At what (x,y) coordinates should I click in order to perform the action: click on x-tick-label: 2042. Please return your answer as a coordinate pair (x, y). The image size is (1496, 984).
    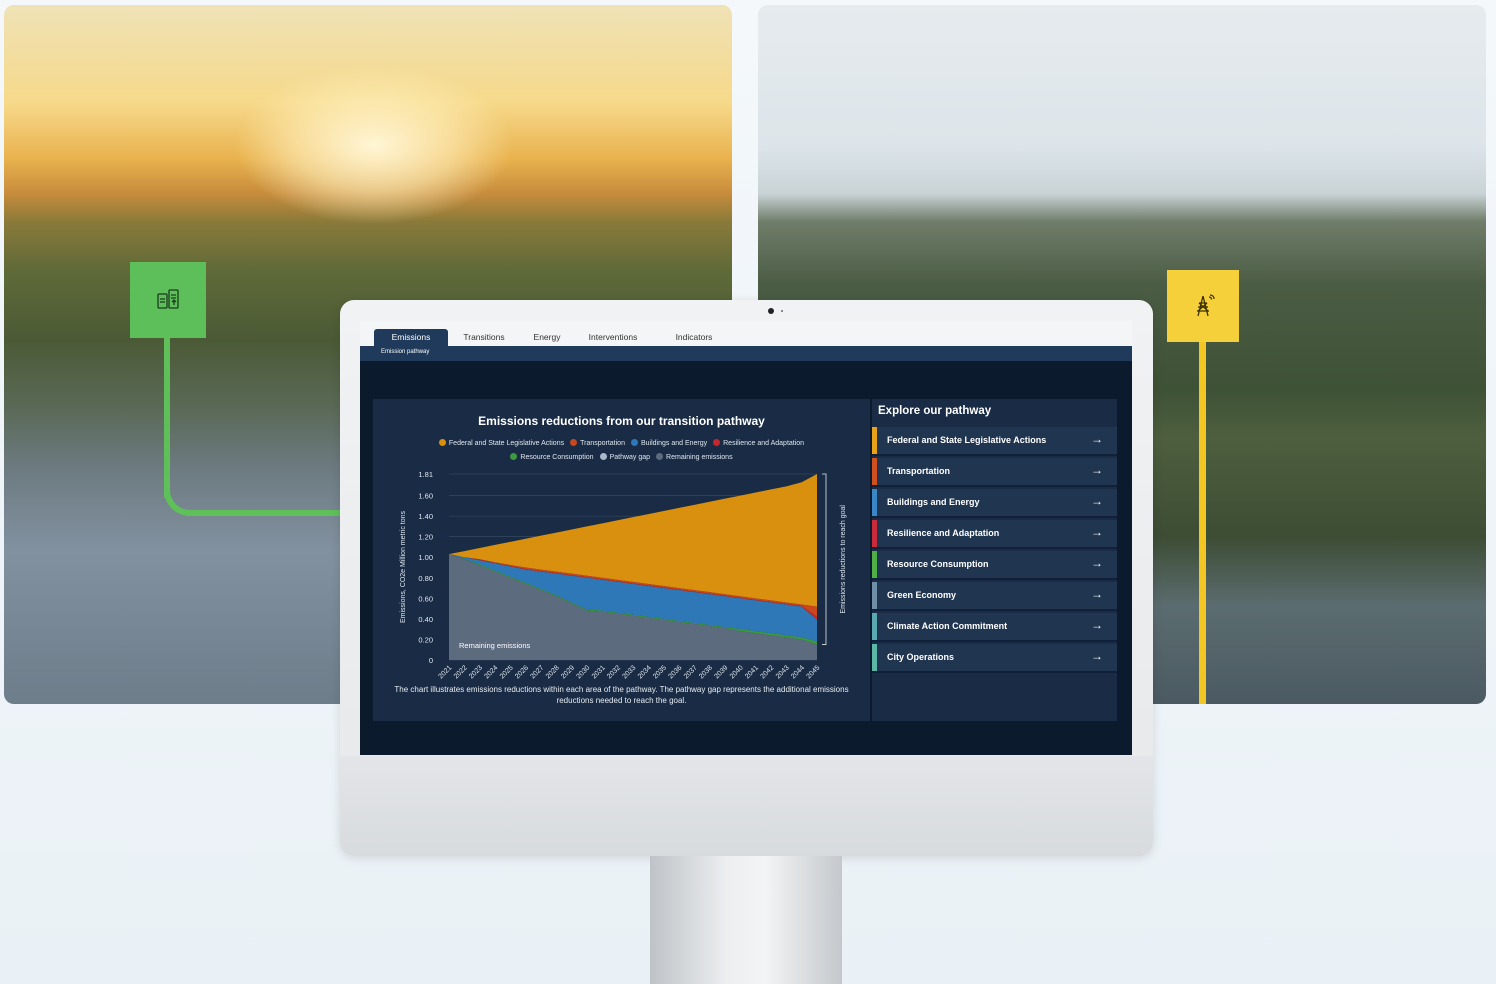
    Looking at the image, I should click on (767, 672).